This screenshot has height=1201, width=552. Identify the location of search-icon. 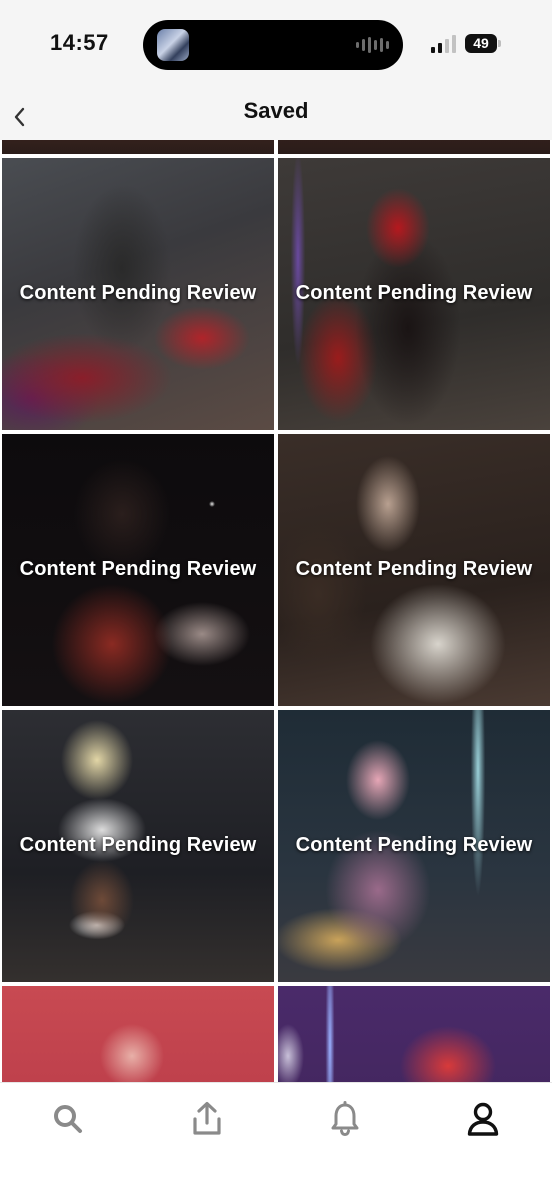
(68, 1119).